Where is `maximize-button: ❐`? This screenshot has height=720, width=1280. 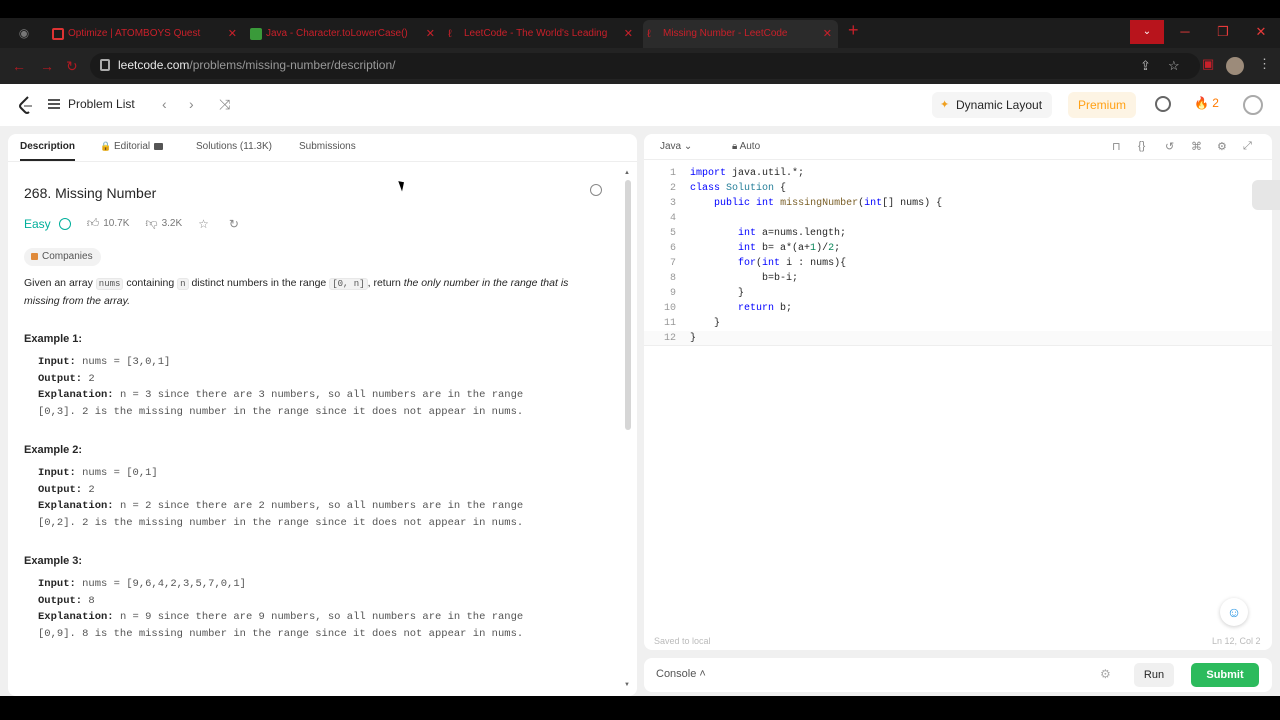
maximize-button: ❐ is located at coordinates (1223, 32).